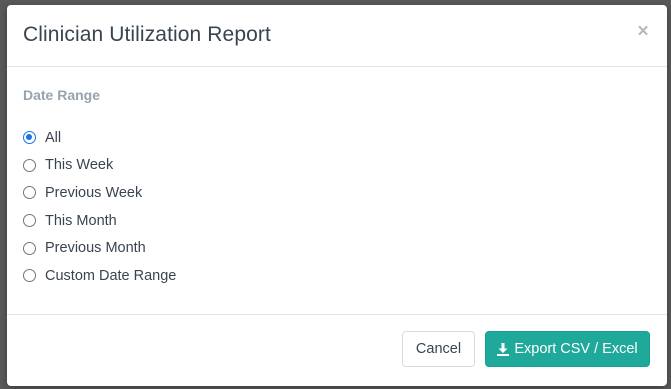 The width and height of the screenshot is (671, 389). What do you see at coordinates (575, 349) in the screenshot?
I see `export-button-label: Export CSV / Excel` at bounding box center [575, 349].